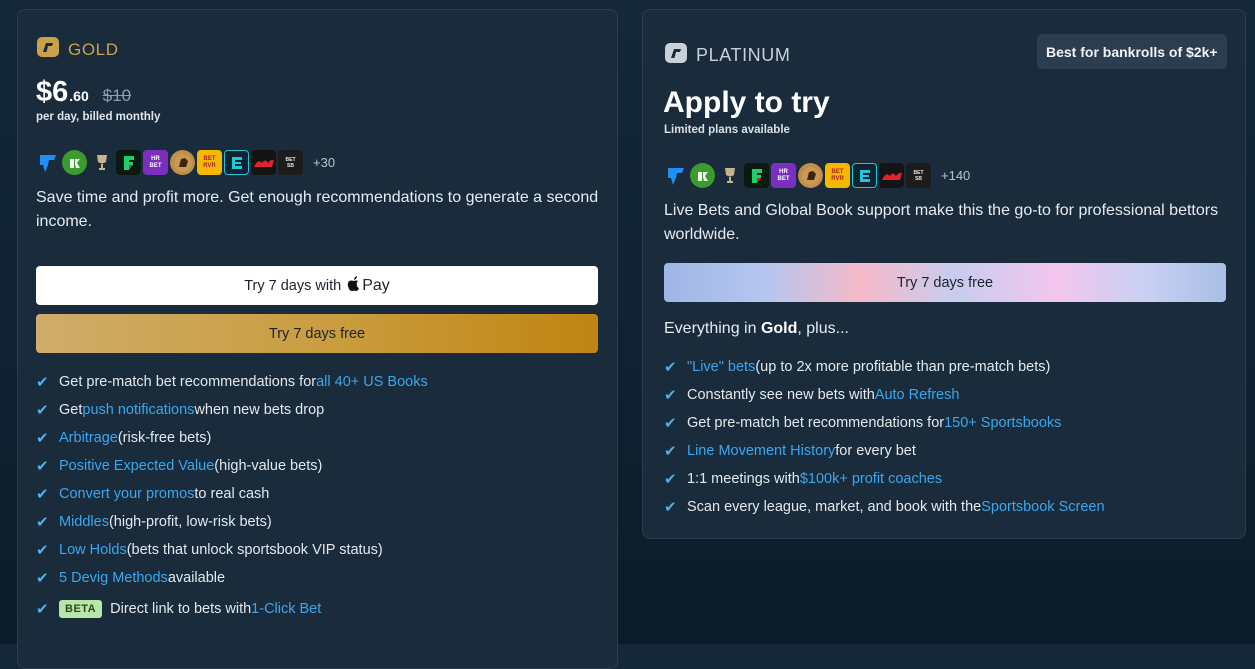 The width and height of the screenshot is (1255, 669). I want to click on platinum-brand-name: PLATINUM, so click(743, 55).